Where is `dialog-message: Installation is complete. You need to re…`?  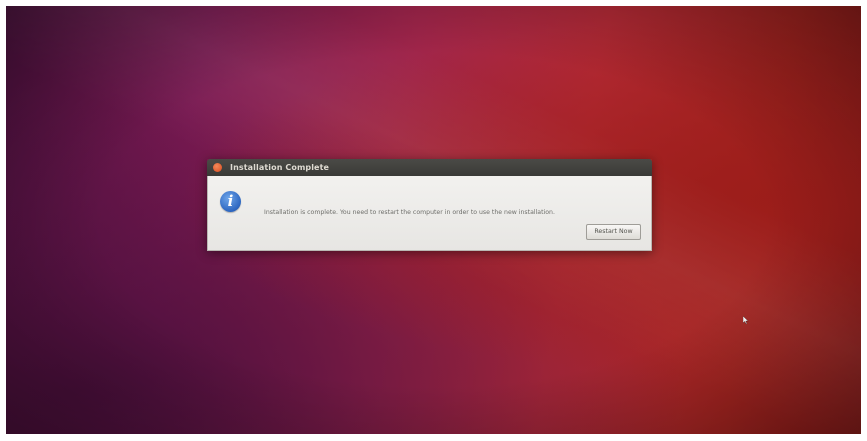
dialog-message: Installation is complete. You need to re… is located at coordinates (409, 212).